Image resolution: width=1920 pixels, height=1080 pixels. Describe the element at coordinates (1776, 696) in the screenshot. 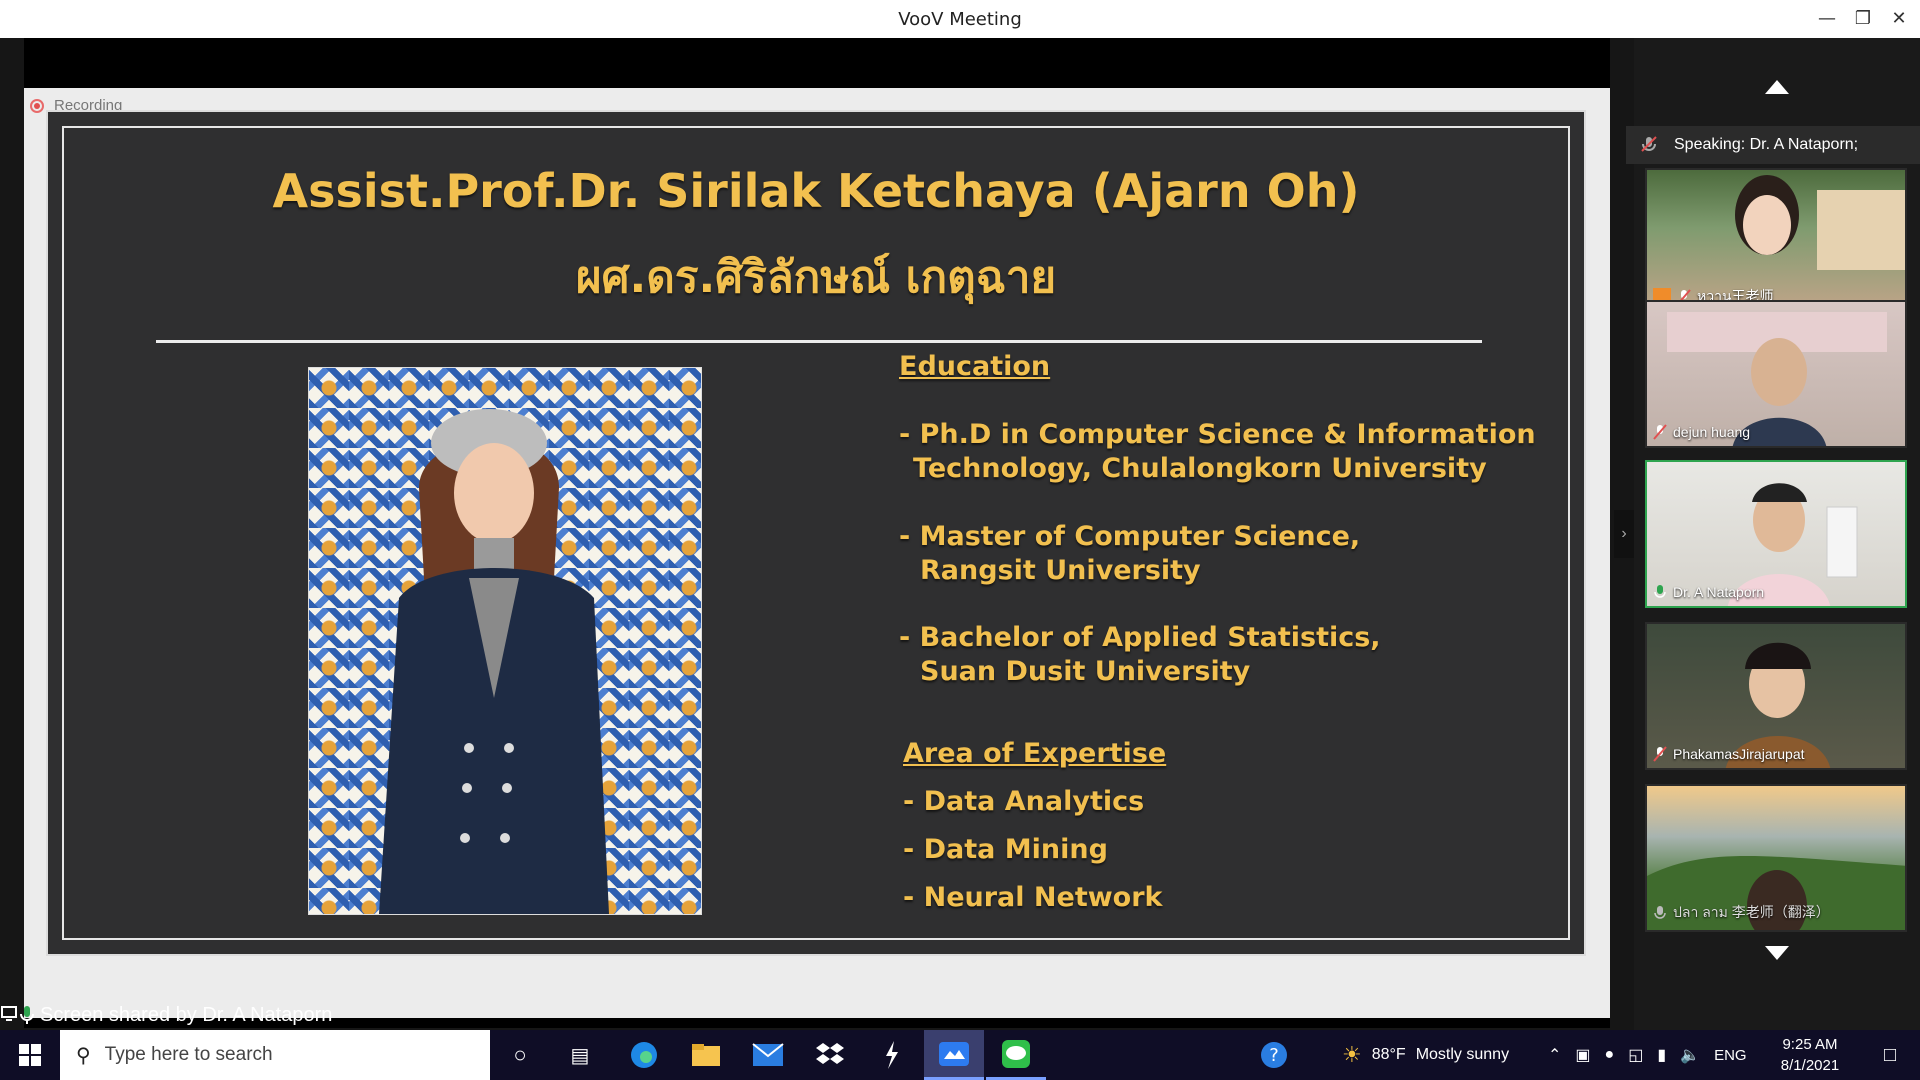

I see `participant-tile-4: PhakamasJirajarupat` at that location.